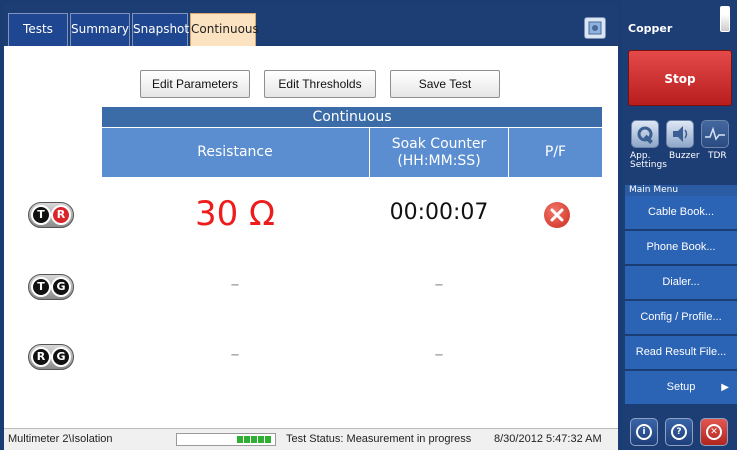 This screenshot has width=737, height=450. I want to click on exit-button: ✕, so click(714, 432).